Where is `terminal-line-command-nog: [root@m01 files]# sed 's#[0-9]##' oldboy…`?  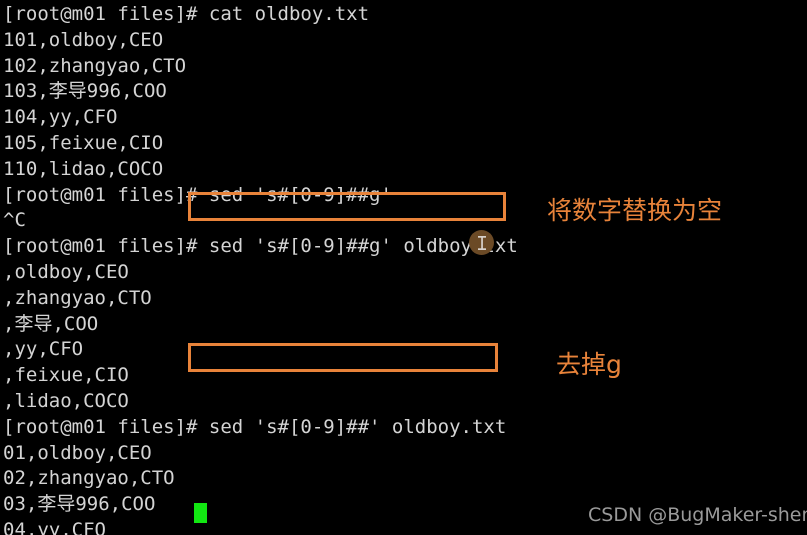 terminal-line-command-nog: [root@m01 files]# sed 's#[0-9]##' oldboy… is located at coordinates (255, 426).